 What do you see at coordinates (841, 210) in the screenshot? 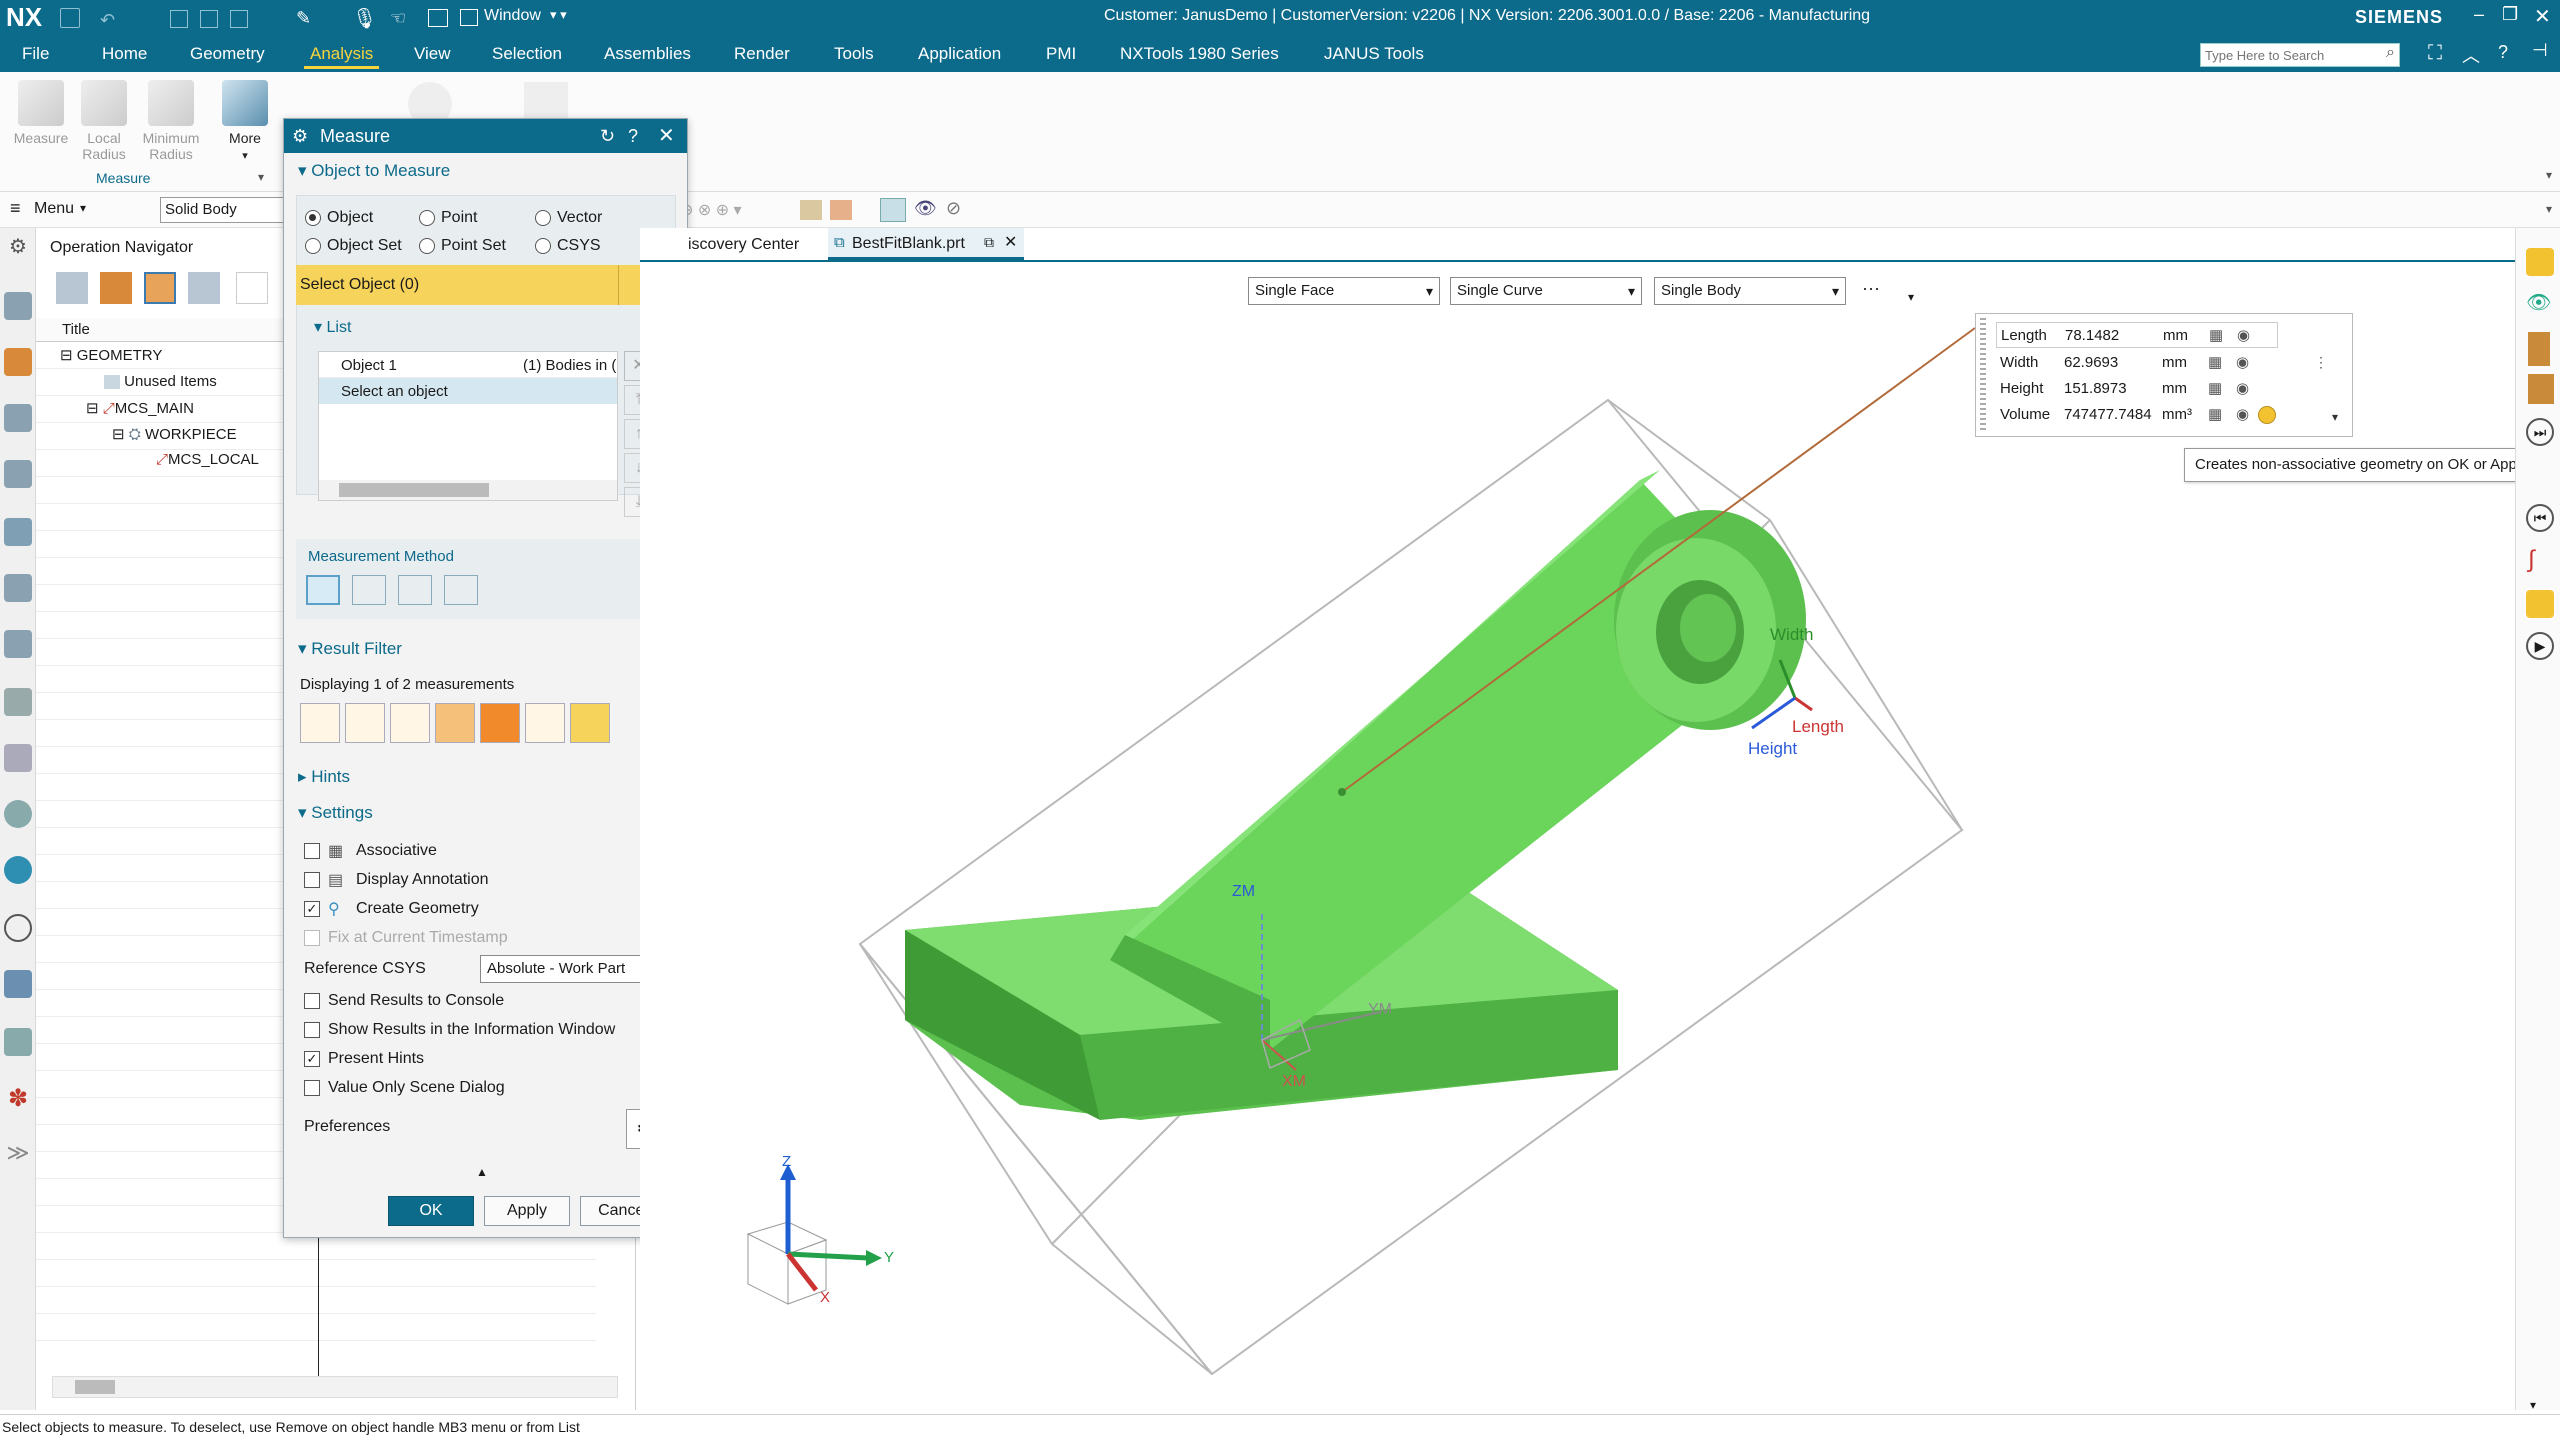
I see `snap-body-icon` at bounding box center [841, 210].